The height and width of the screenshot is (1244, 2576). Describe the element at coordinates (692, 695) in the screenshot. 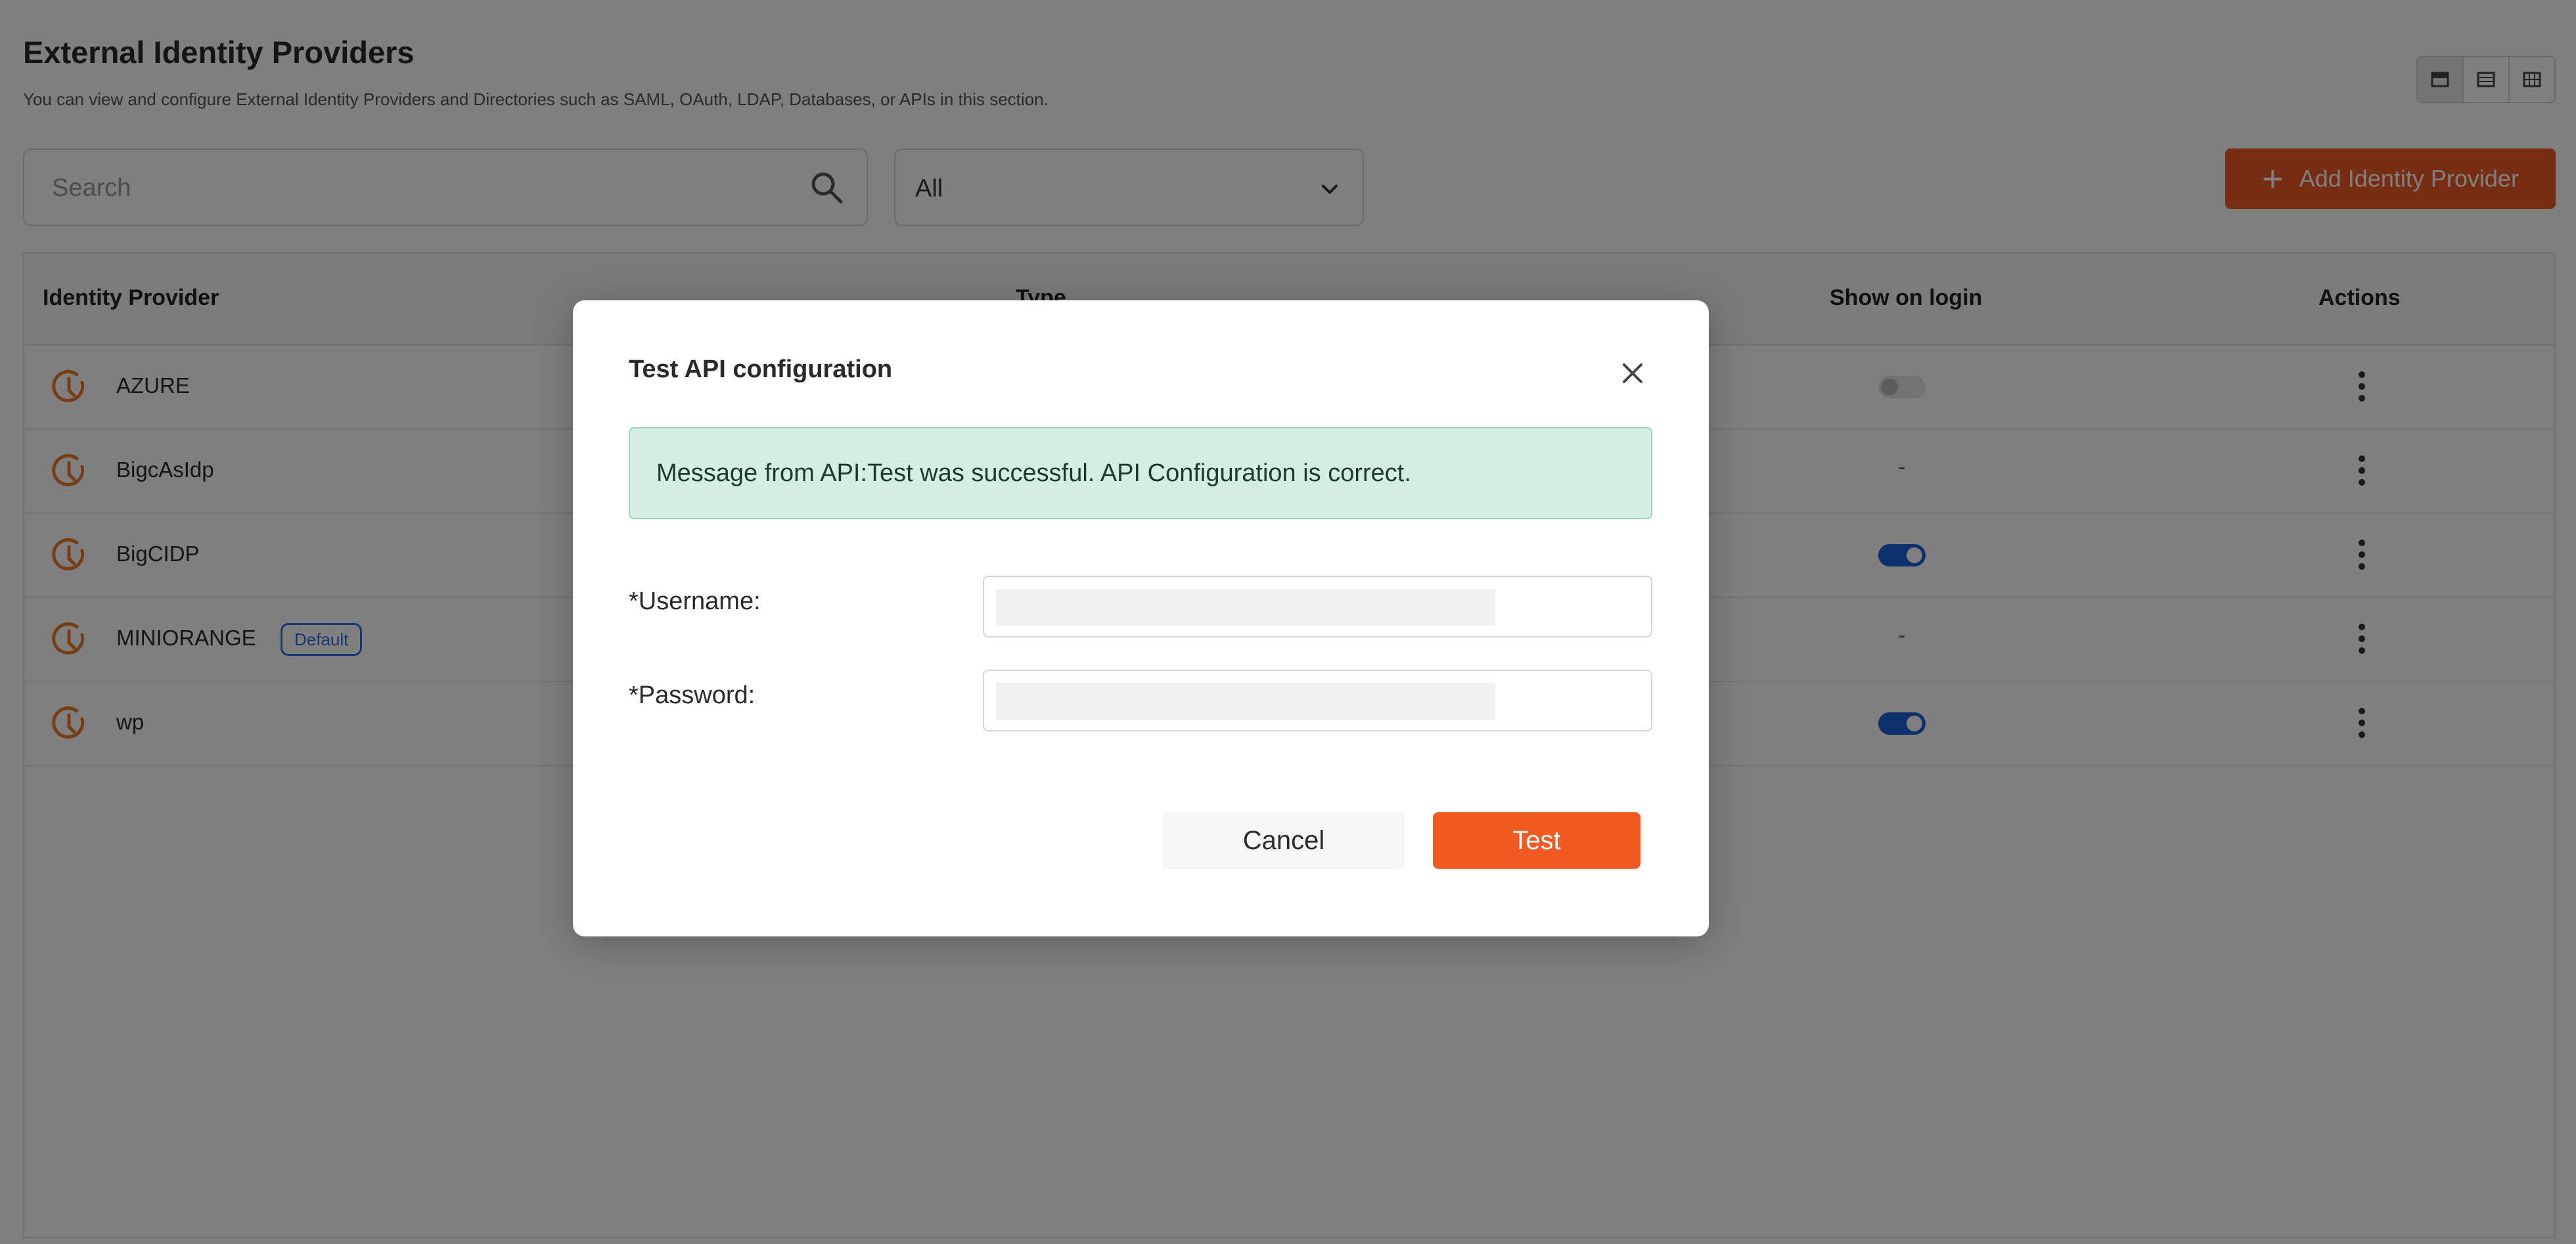

I see `password-label: *Password:` at that location.